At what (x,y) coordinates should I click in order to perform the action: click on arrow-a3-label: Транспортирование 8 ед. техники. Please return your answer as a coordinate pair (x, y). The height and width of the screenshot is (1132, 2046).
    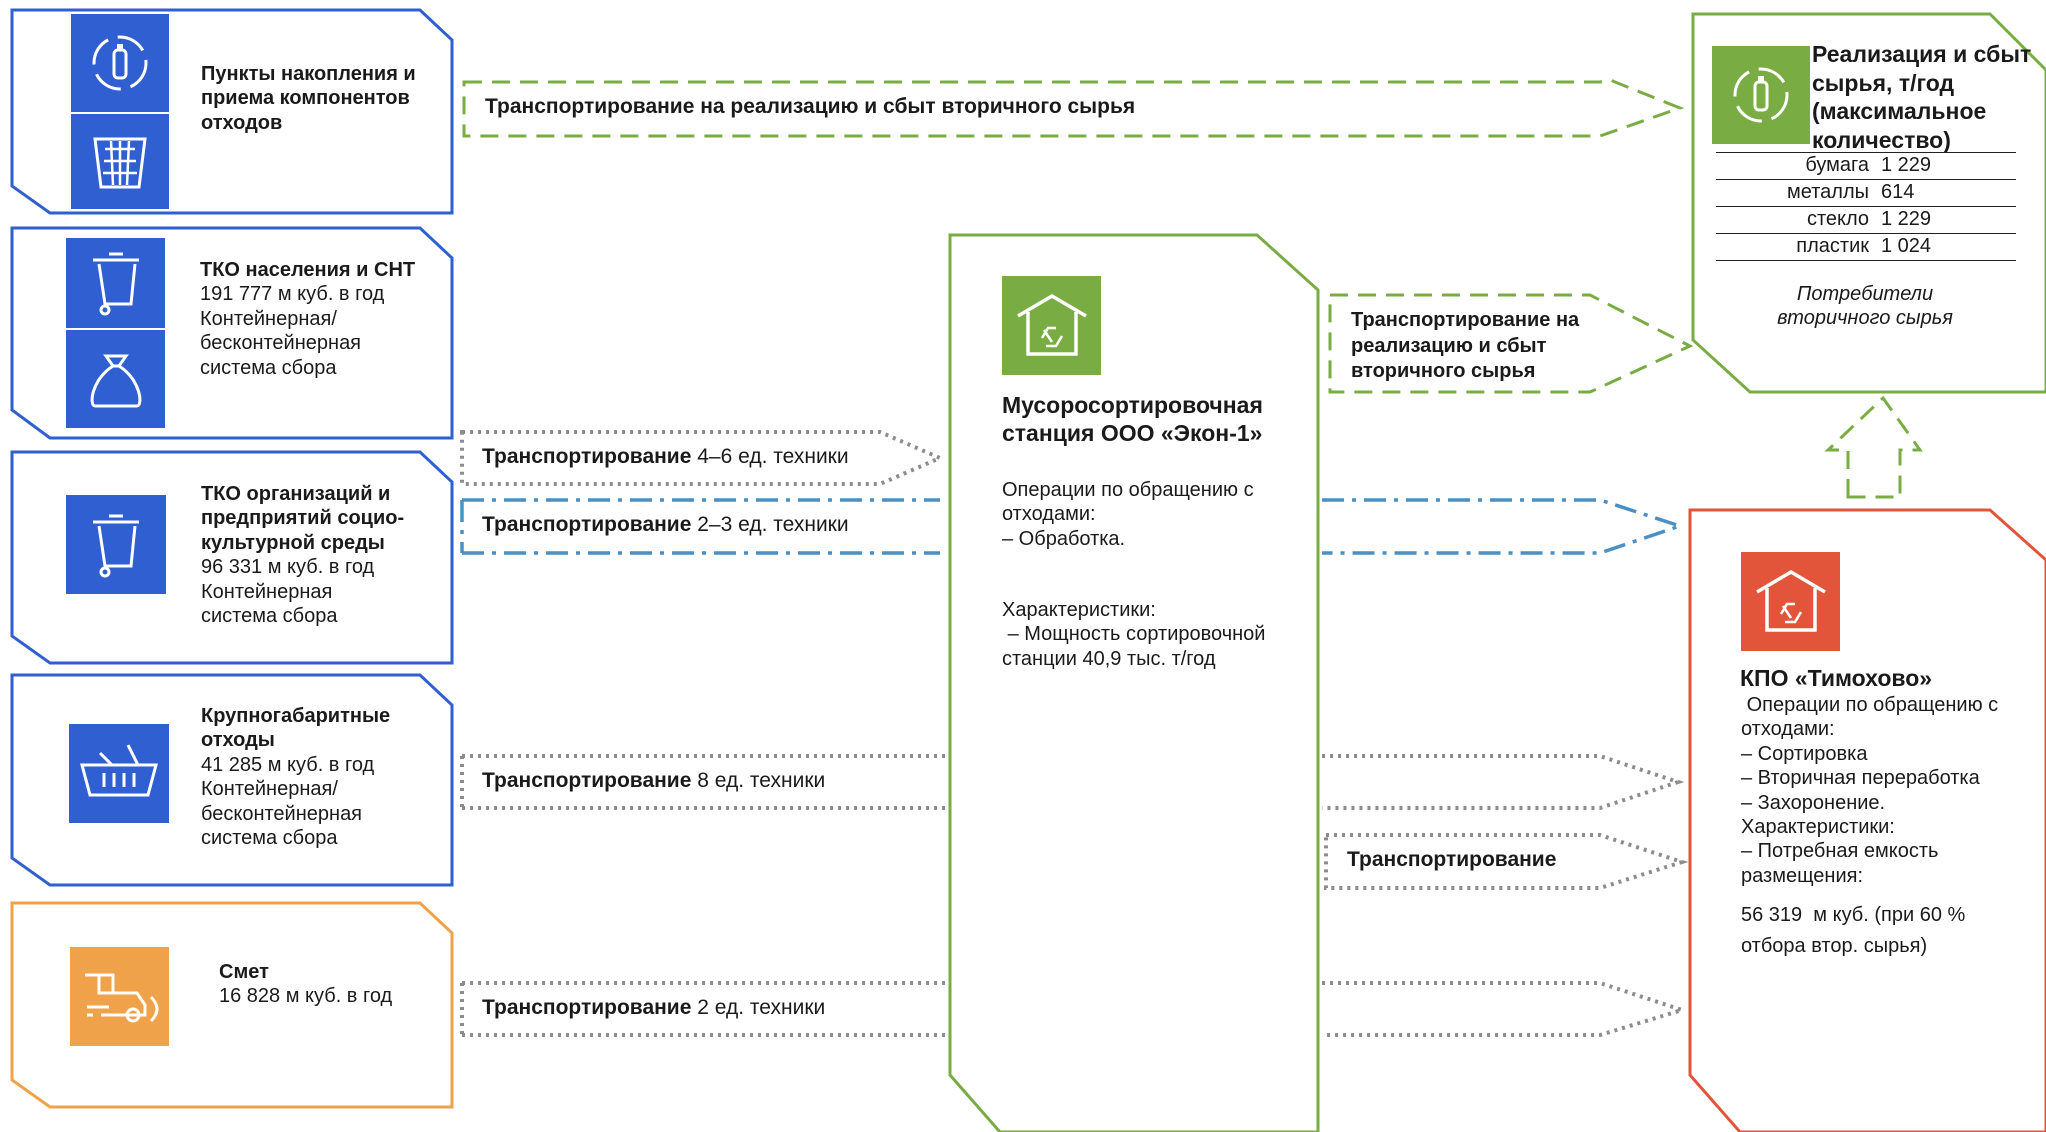
    Looking at the image, I should click on (653, 781).